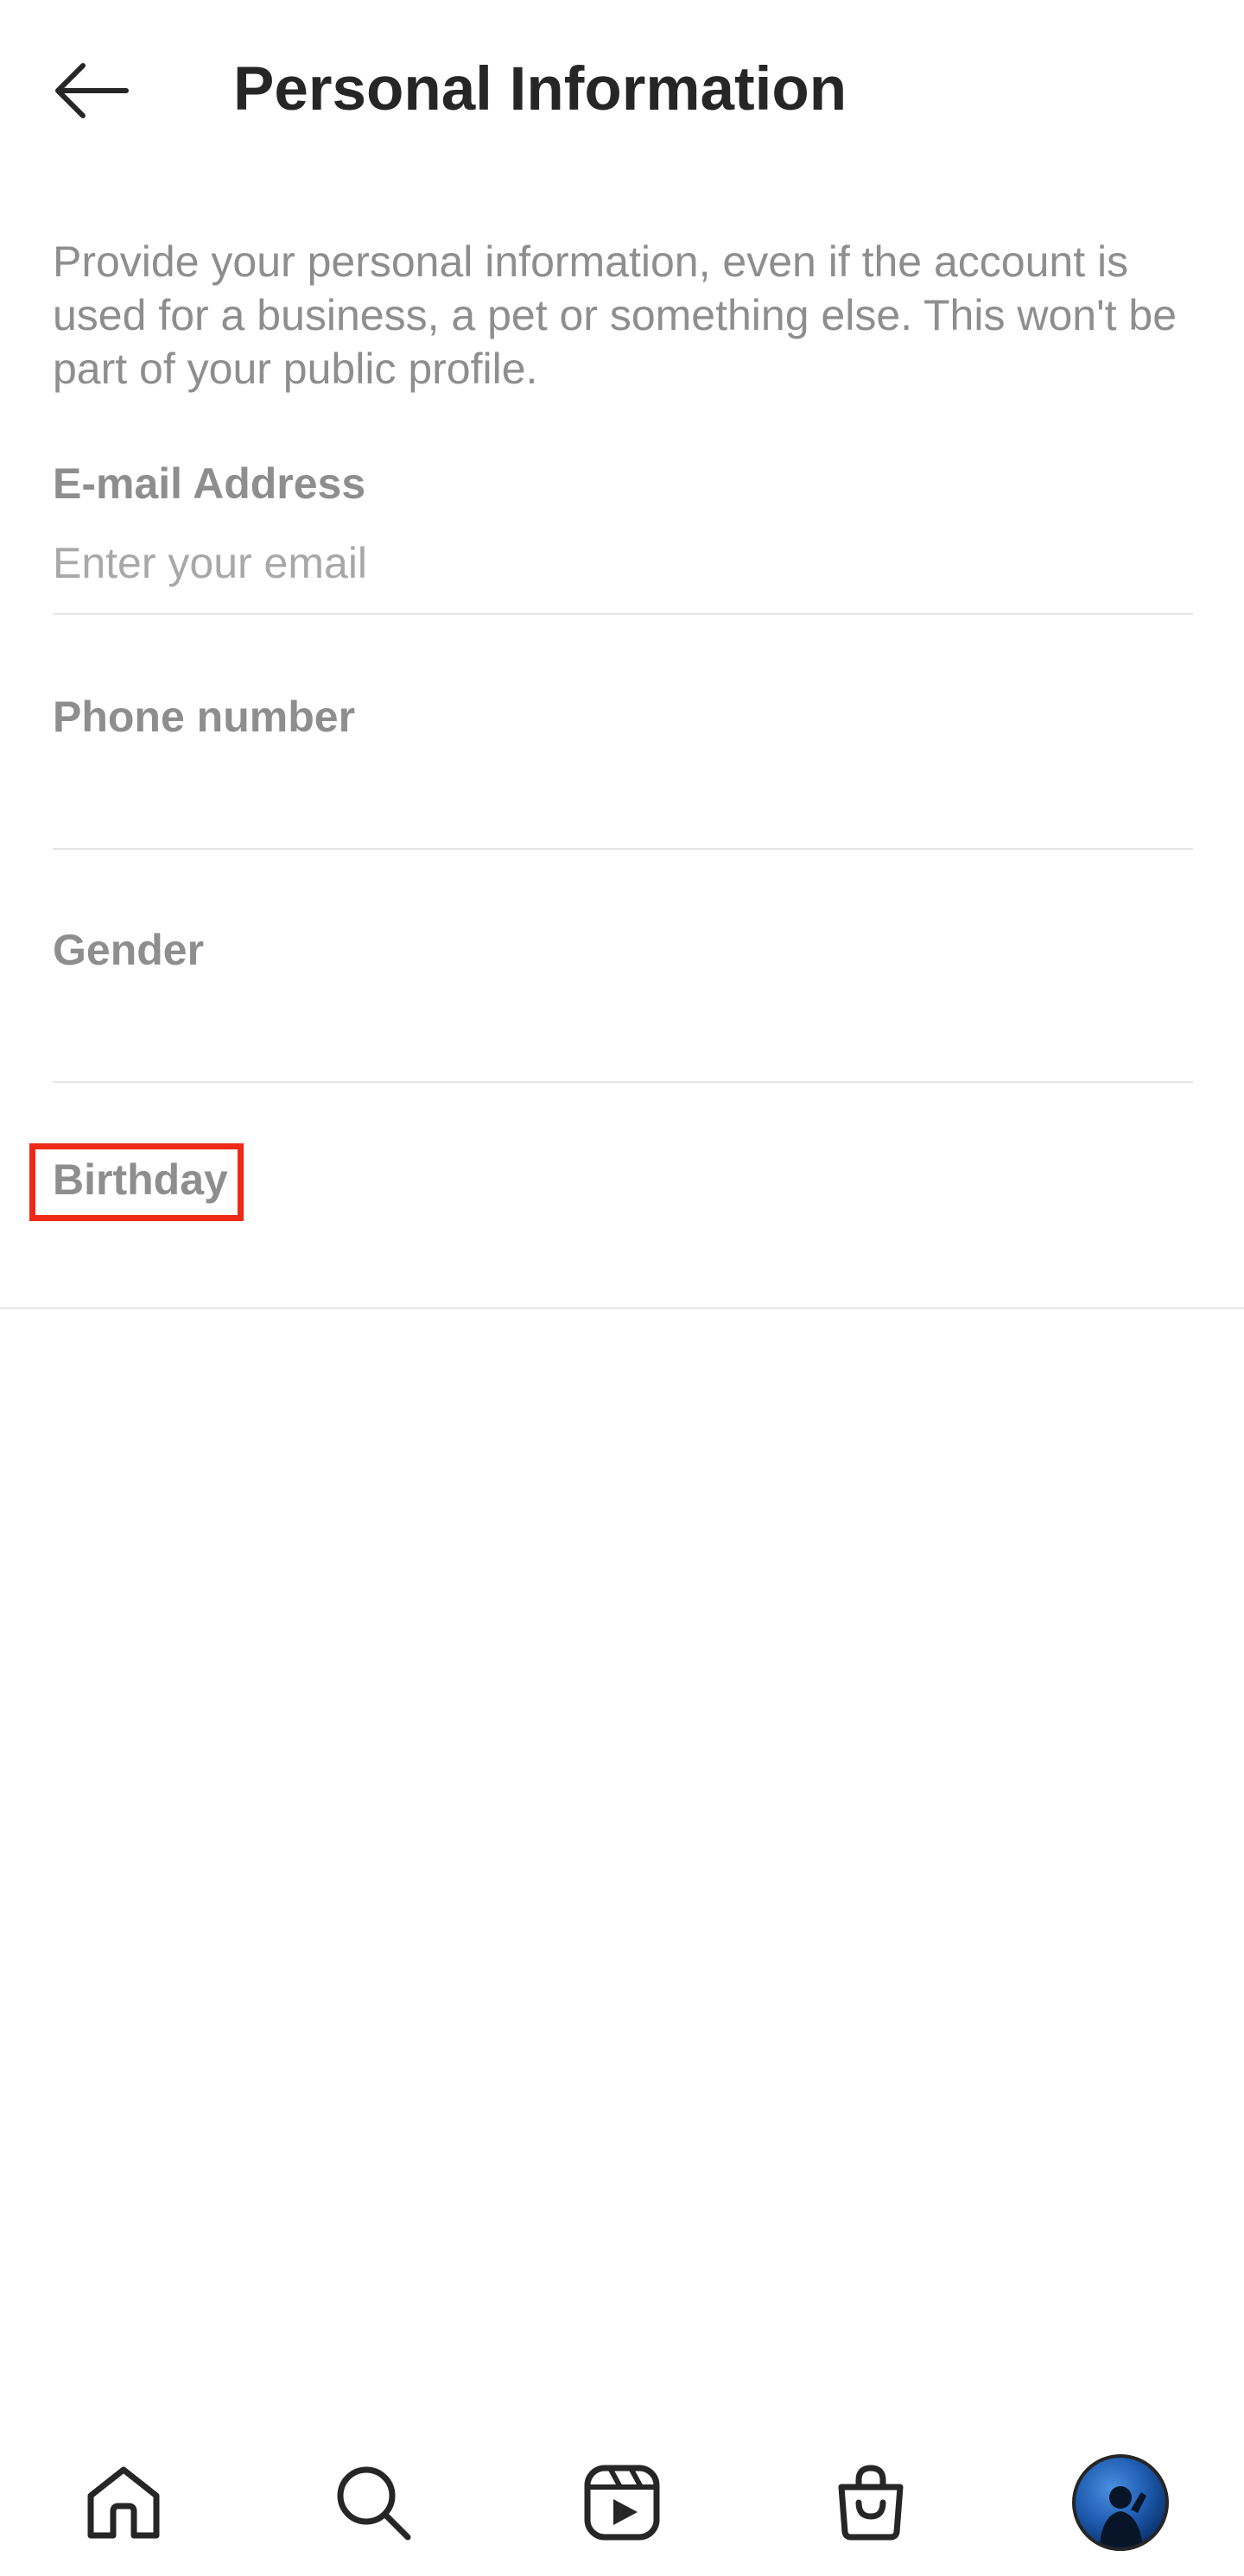  I want to click on email-input, so click(623, 563).